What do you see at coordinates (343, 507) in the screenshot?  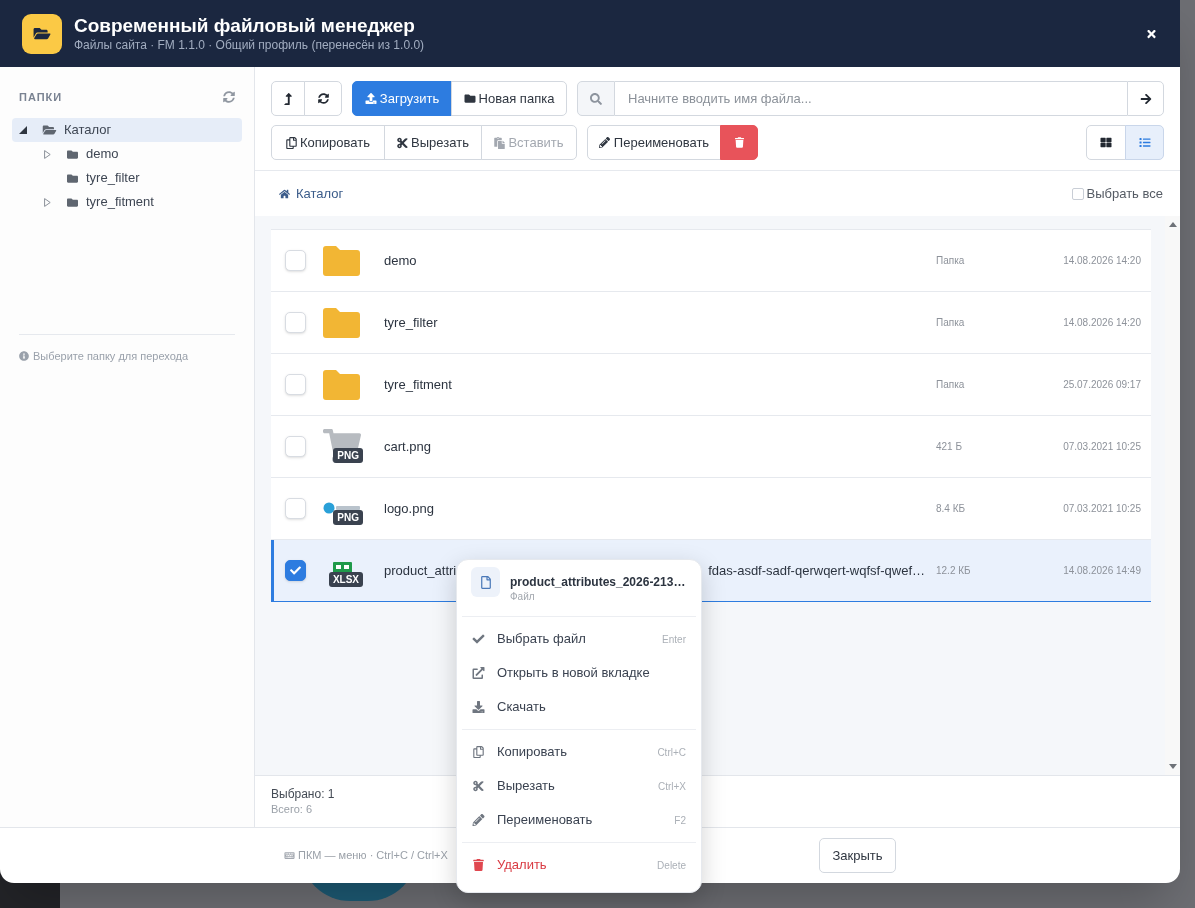 I see `logo-thumbnail` at bounding box center [343, 507].